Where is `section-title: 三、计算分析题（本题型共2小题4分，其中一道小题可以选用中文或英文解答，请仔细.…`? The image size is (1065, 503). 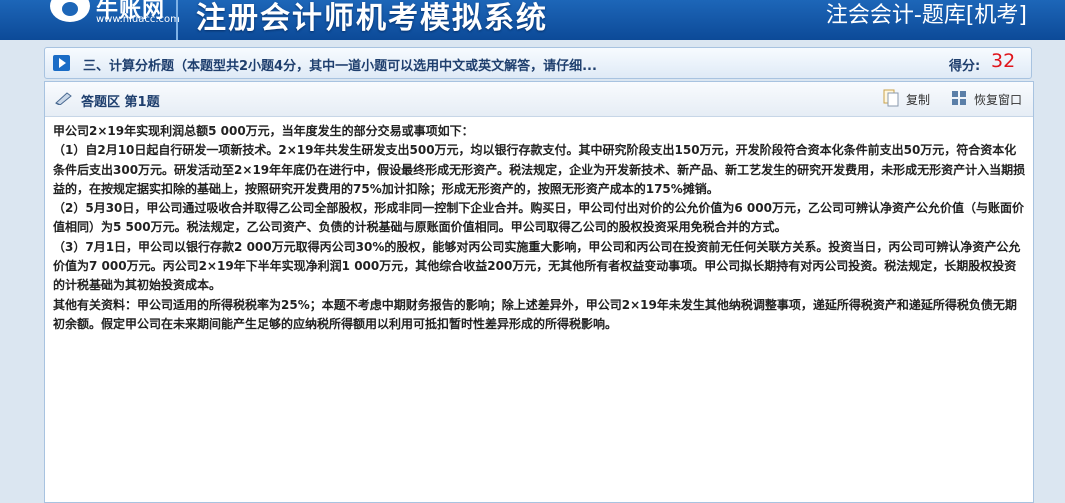
section-title: 三、计算分析题（本题型共2小题4分，其中一道小题可以选用中文或英文解答，请仔细.… is located at coordinates (340, 66).